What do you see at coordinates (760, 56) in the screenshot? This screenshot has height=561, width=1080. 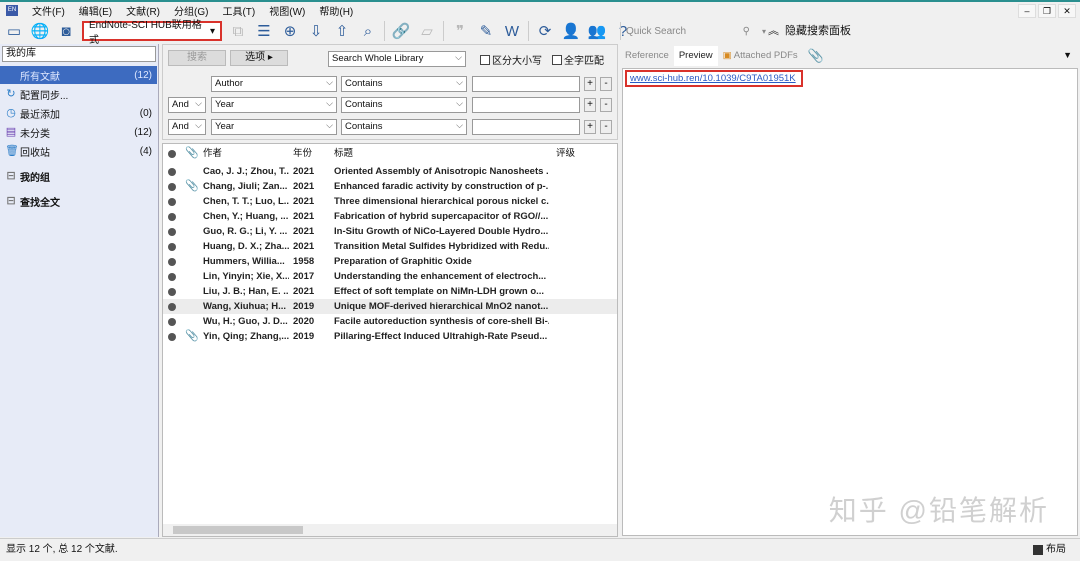 I see `tab-attached-pdfs: ▣ Attached PDFs` at bounding box center [760, 56].